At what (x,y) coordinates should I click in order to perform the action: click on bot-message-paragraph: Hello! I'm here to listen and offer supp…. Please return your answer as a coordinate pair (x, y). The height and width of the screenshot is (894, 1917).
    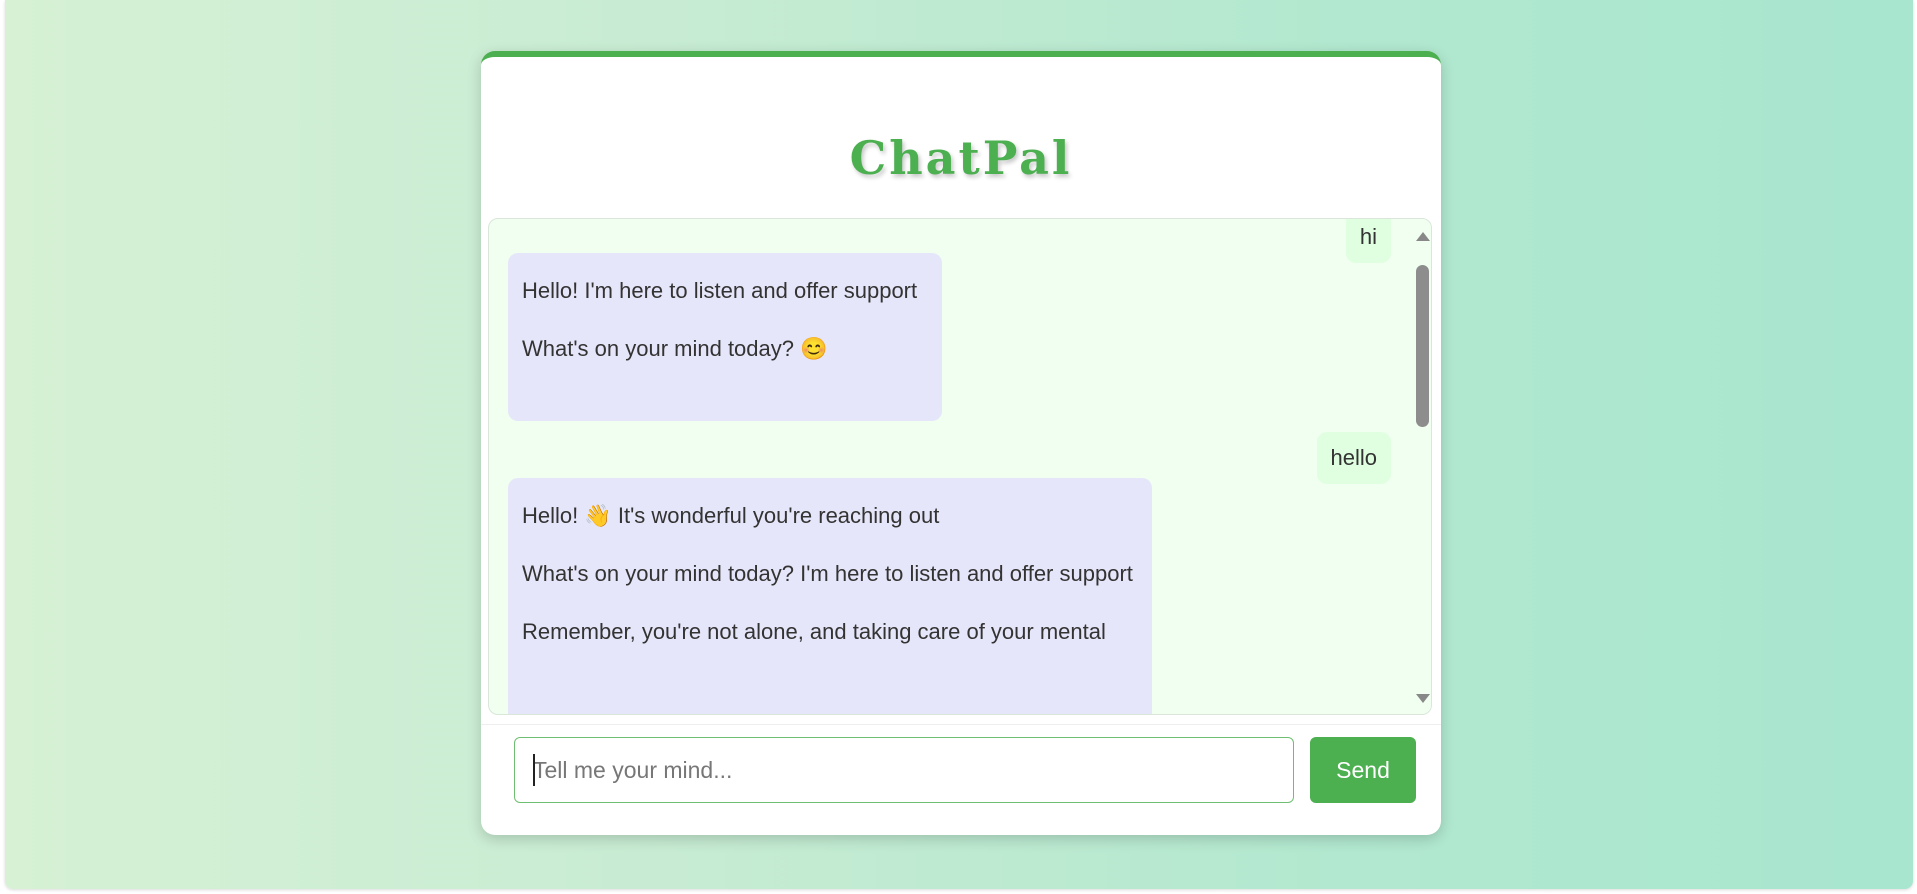
    Looking at the image, I should click on (720, 290).